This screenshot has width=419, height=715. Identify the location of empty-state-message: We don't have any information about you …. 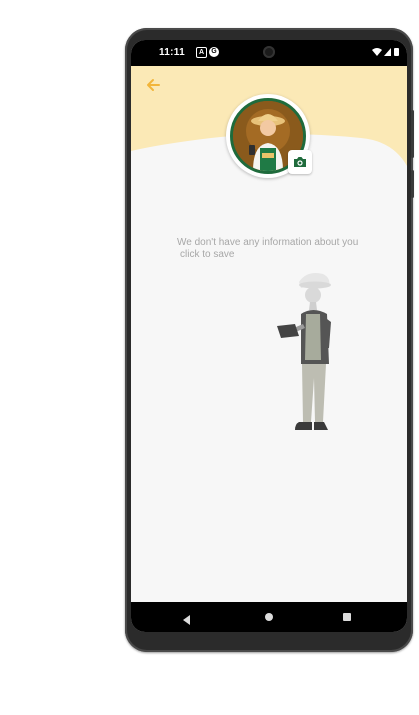
(287, 249).